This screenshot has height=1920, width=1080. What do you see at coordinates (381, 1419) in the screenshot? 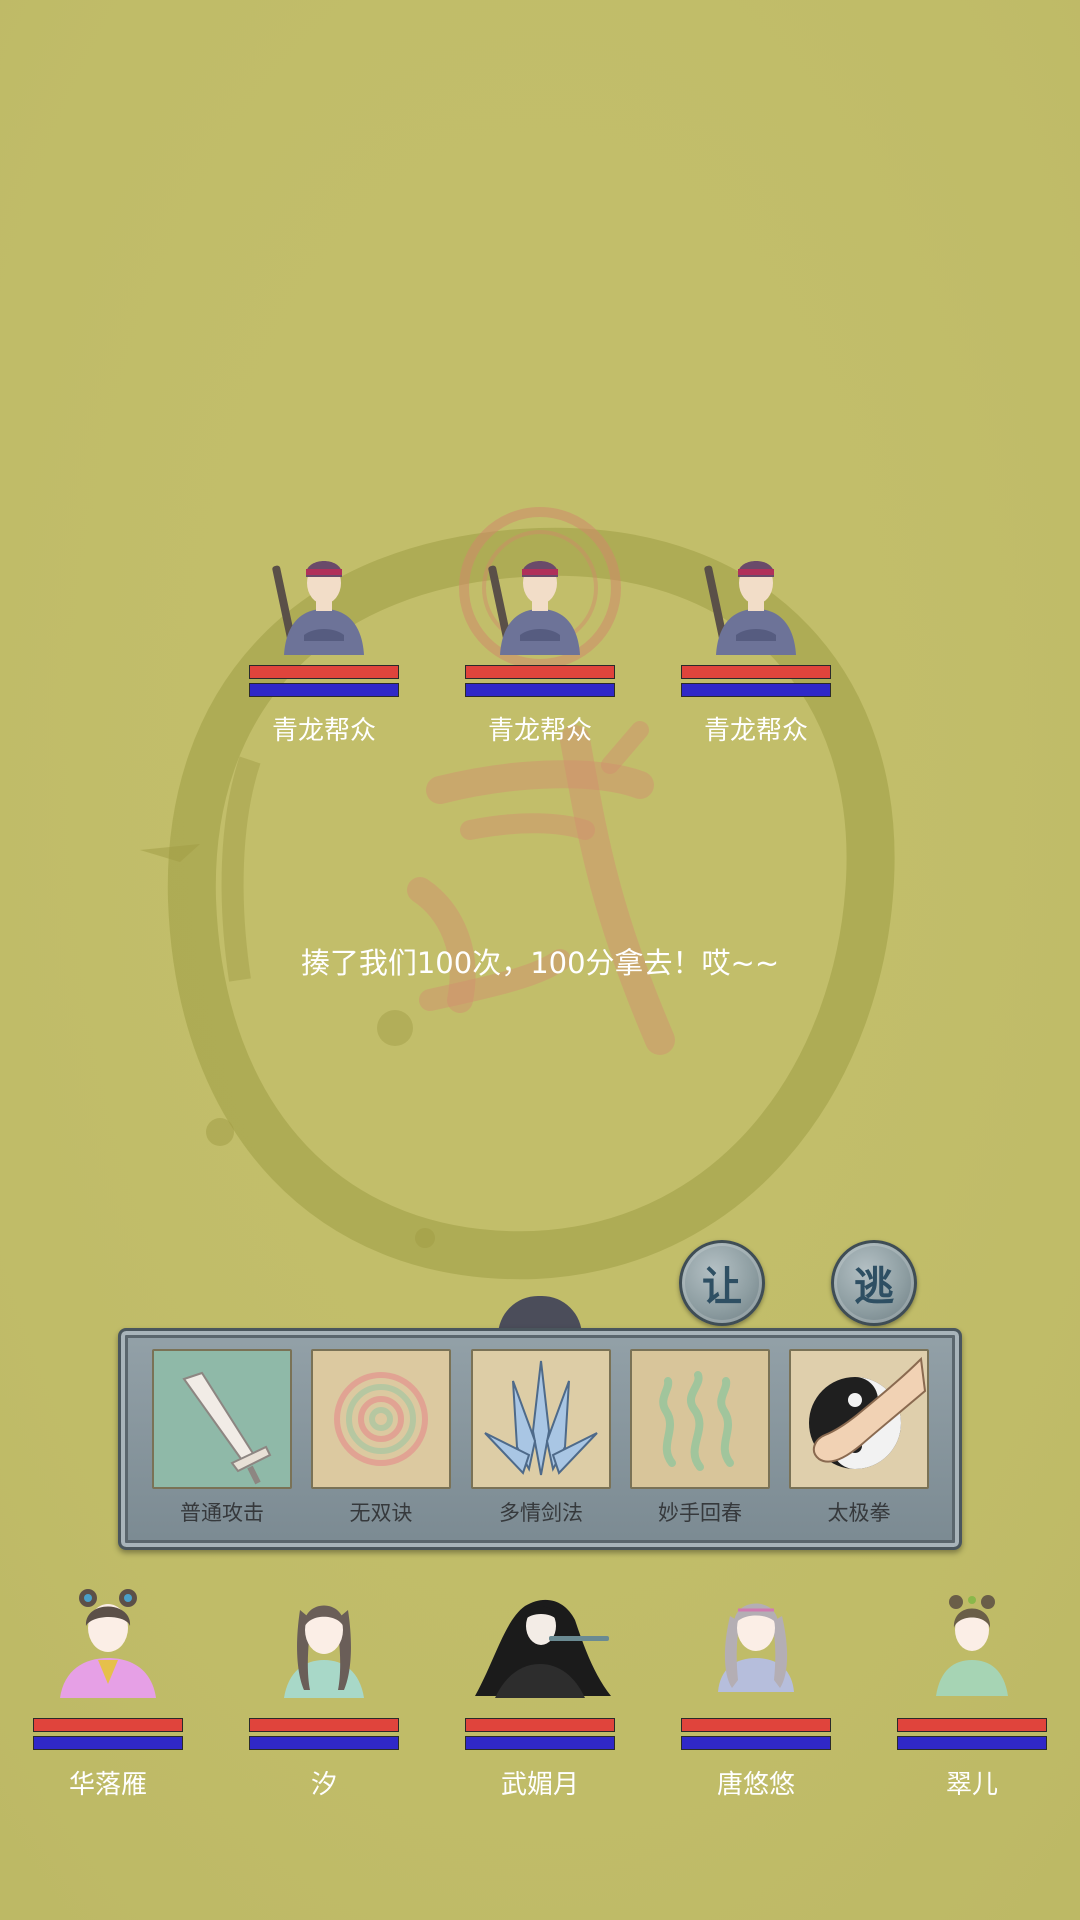
I see `spiral-icon` at bounding box center [381, 1419].